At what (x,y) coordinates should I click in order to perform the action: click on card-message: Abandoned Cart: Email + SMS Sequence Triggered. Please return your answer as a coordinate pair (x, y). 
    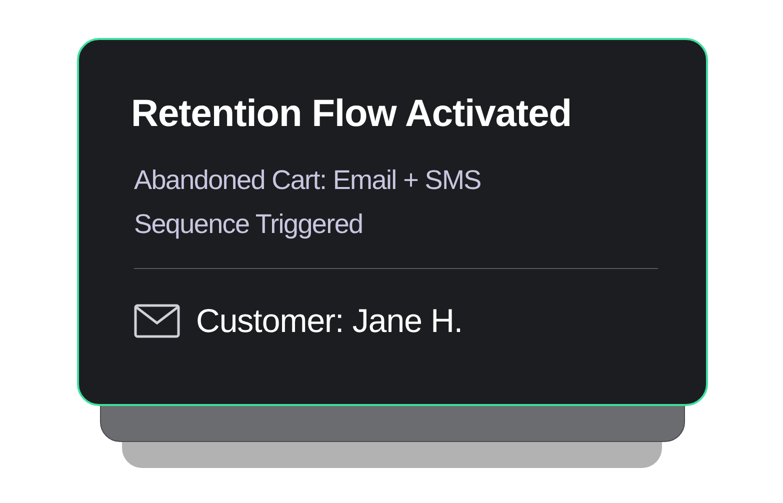
    Looking at the image, I should click on (308, 202).